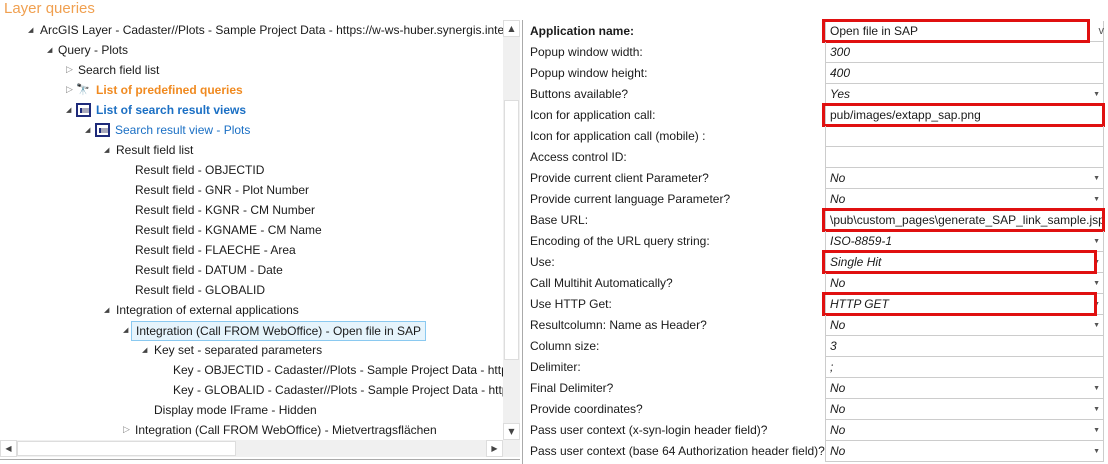  Describe the element at coordinates (1102, 31) in the screenshot. I see `dropdown-arrow-icon: v` at that location.